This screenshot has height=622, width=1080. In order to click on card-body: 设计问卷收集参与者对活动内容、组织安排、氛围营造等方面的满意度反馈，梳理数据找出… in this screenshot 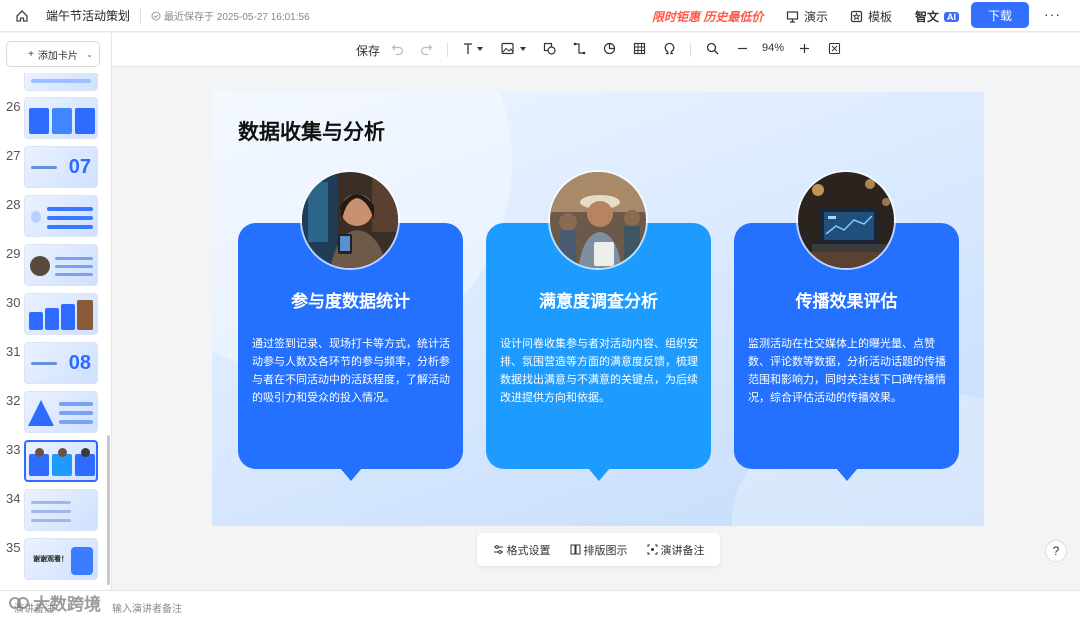, I will do `click(600, 371)`.